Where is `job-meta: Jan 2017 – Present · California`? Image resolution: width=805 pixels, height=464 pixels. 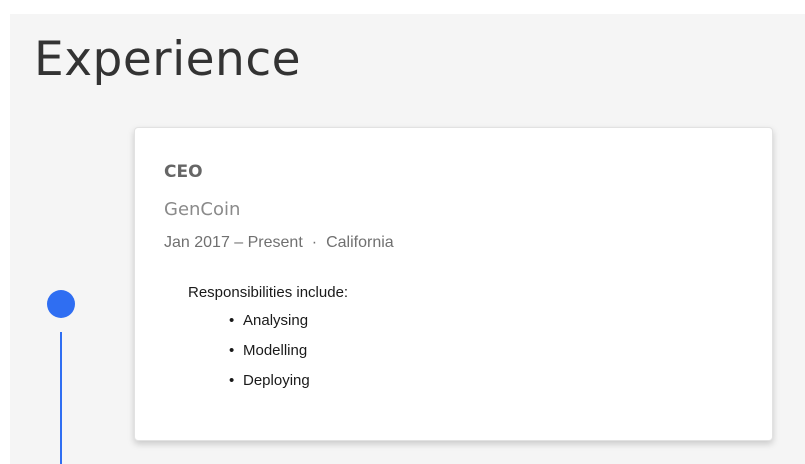
job-meta: Jan 2017 – Present · California is located at coordinates (279, 243).